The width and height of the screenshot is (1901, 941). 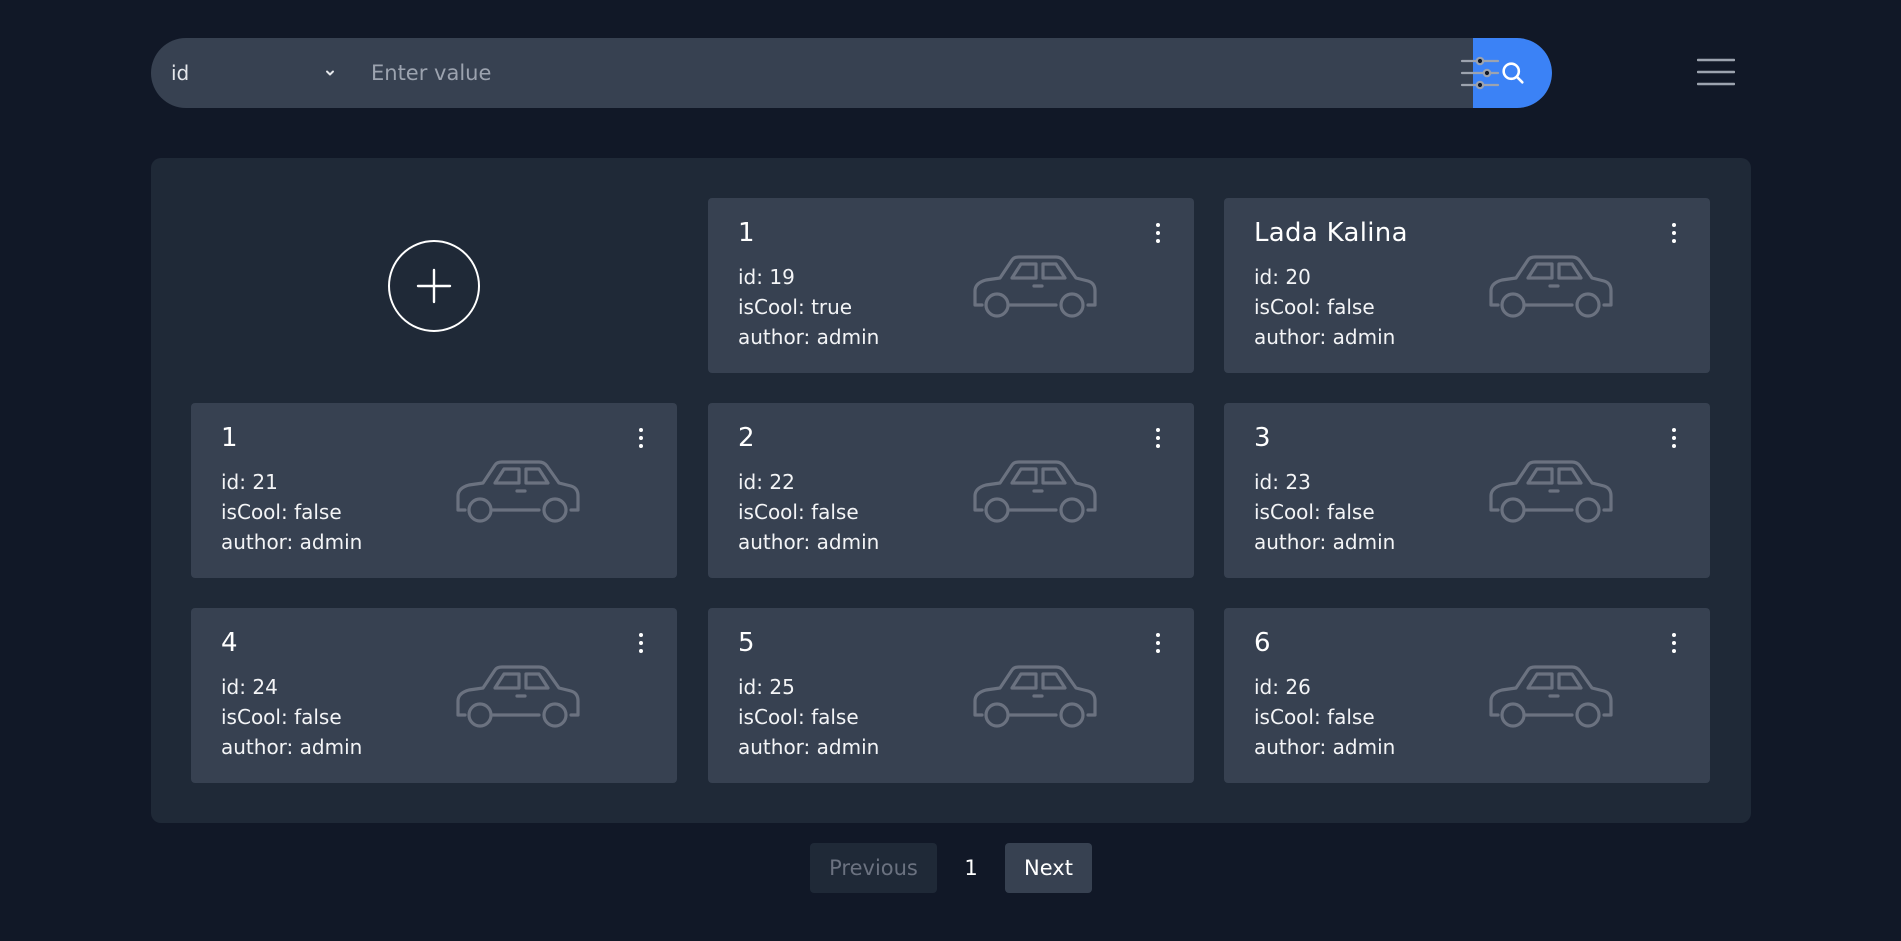 What do you see at coordinates (1282, 482) in the screenshot?
I see `card-id: id: 23` at bounding box center [1282, 482].